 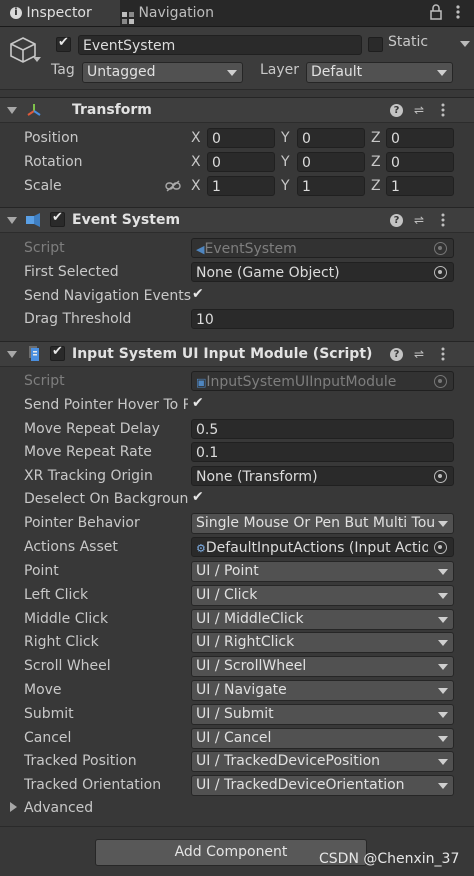 I want to click on action-reference-dropdown: UI / ScrollWheel, so click(x=322, y=666).